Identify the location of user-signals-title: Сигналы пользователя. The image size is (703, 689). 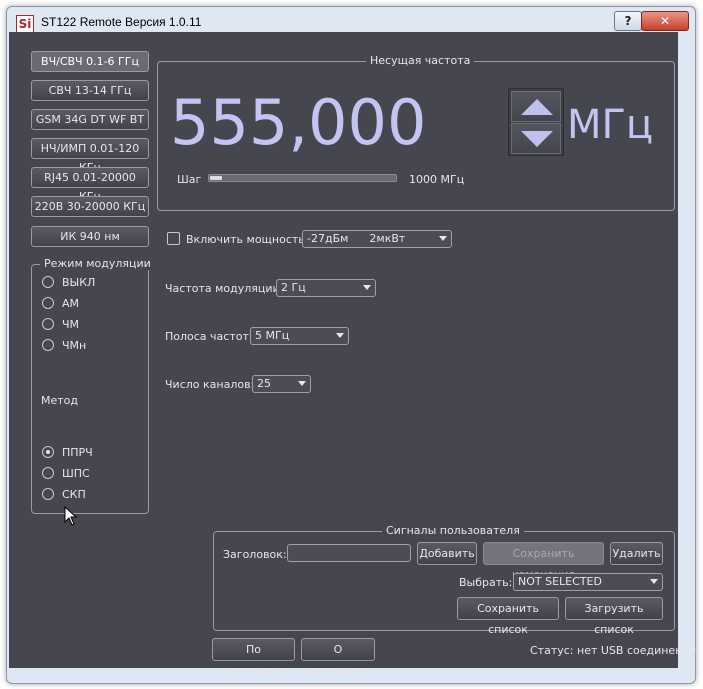
(453, 530).